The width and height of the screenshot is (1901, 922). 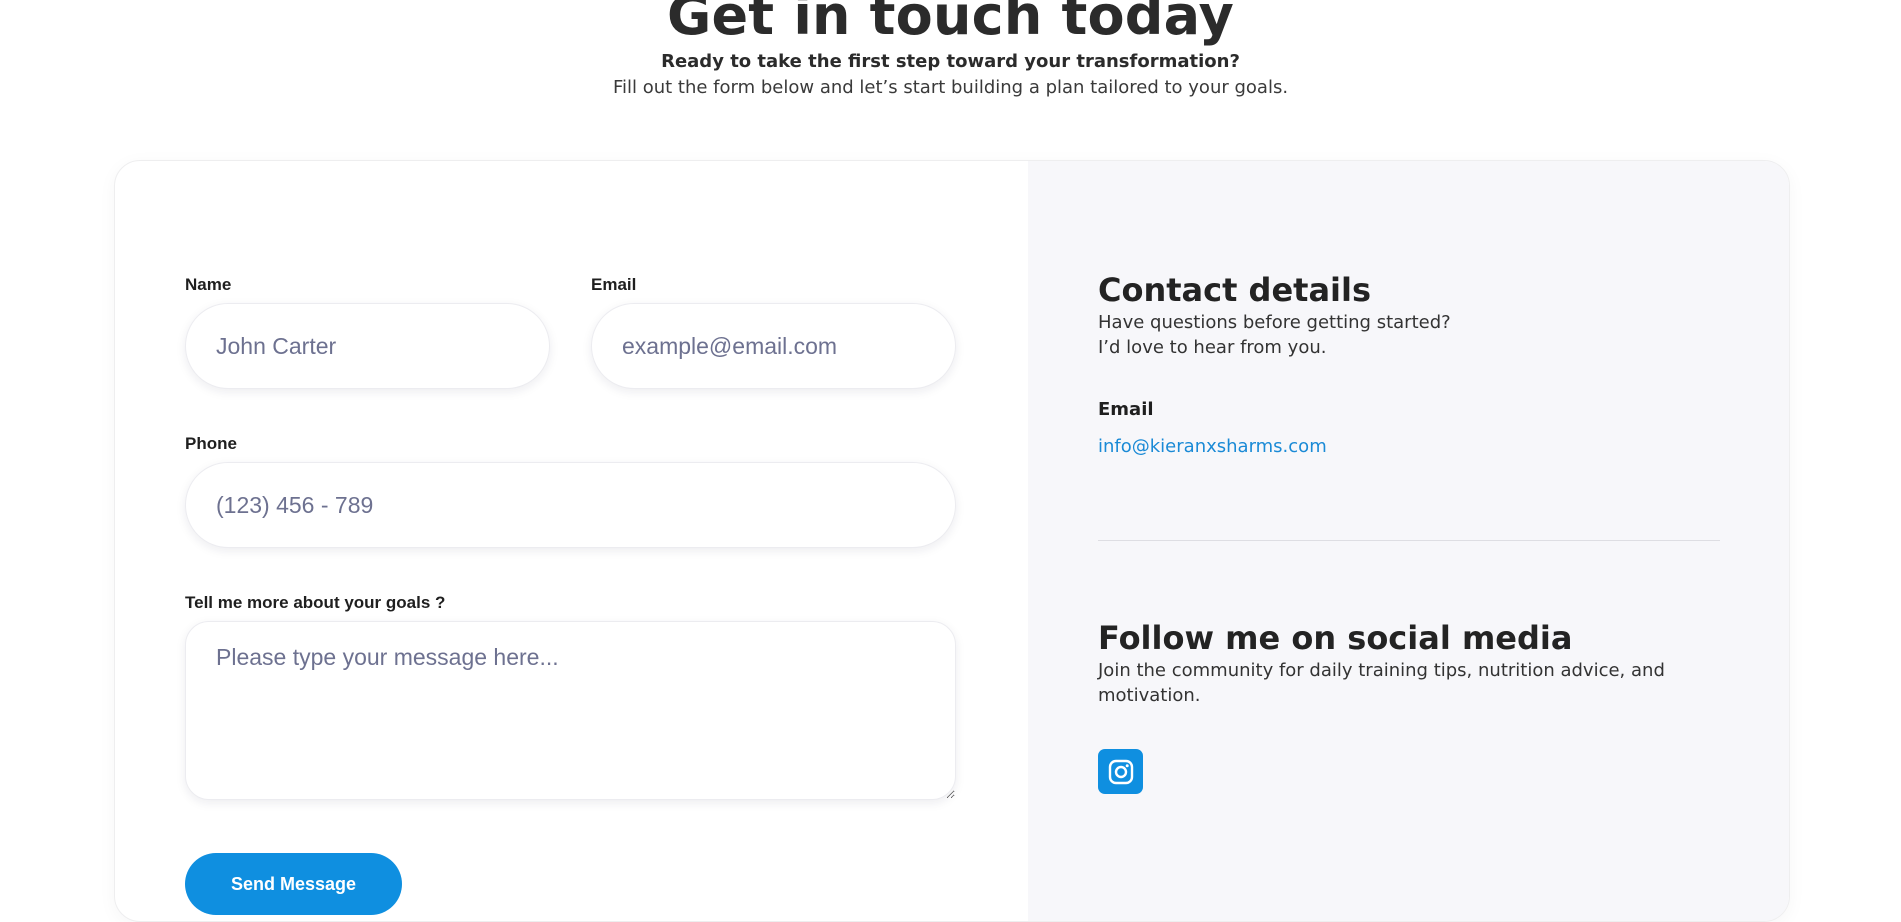 I want to click on instagram-glyph-icon, so click(x=1120, y=771).